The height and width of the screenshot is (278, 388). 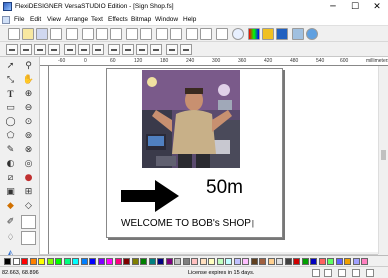 What do you see at coordinates (54, 19) in the screenshot?
I see `menu-view: View` at bounding box center [54, 19].